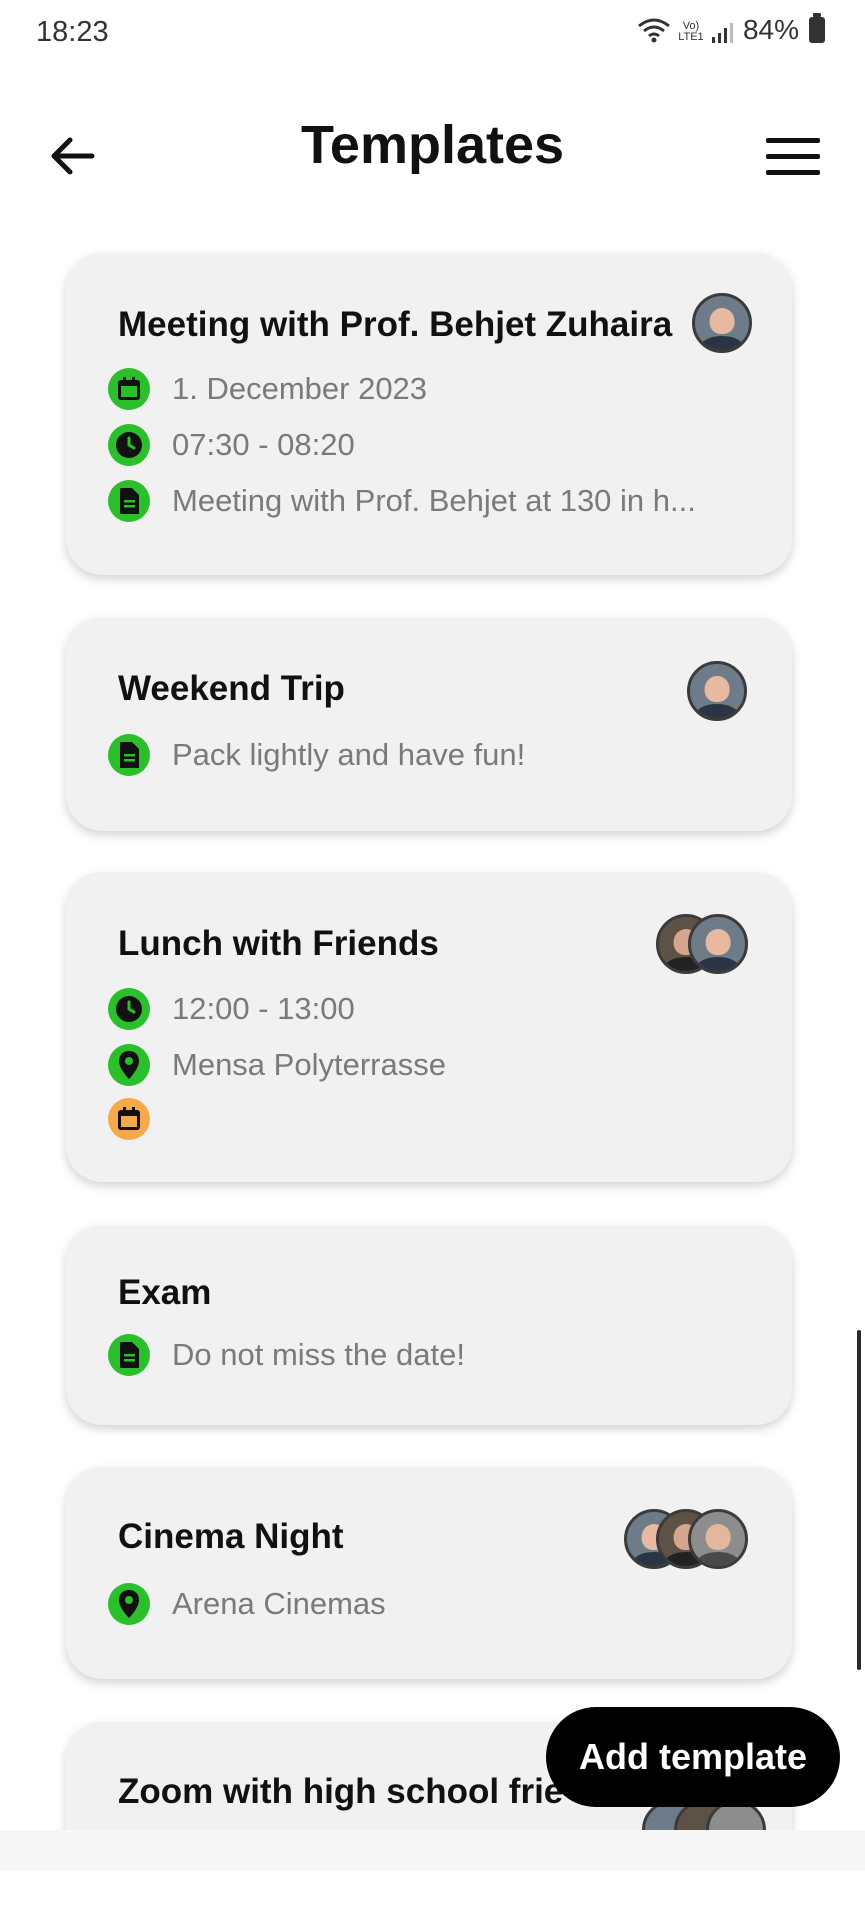 The height and width of the screenshot is (1922, 865). I want to click on template-time-row: 07:30 - 08:20, so click(231, 445).